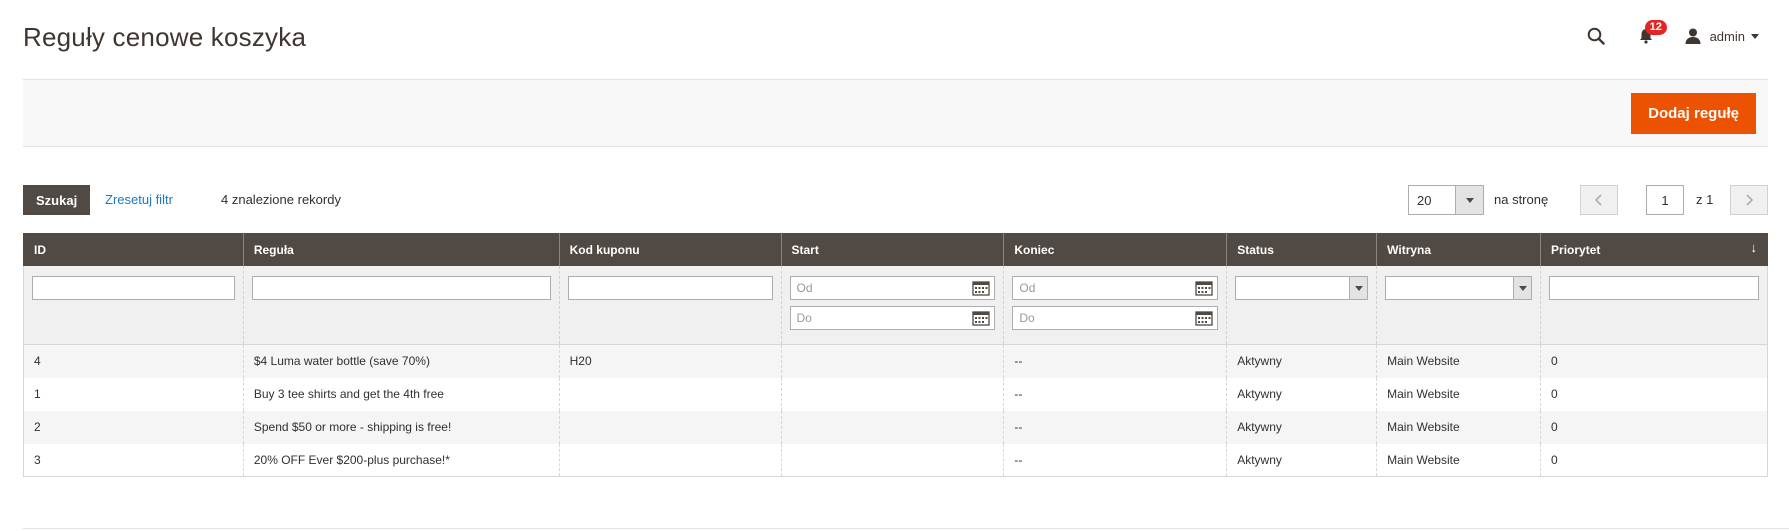 This screenshot has height=531, width=1789. What do you see at coordinates (401, 427) in the screenshot?
I see `cell-rule: Spend $50 or more - shipping is free!` at bounding box center [401, 427].